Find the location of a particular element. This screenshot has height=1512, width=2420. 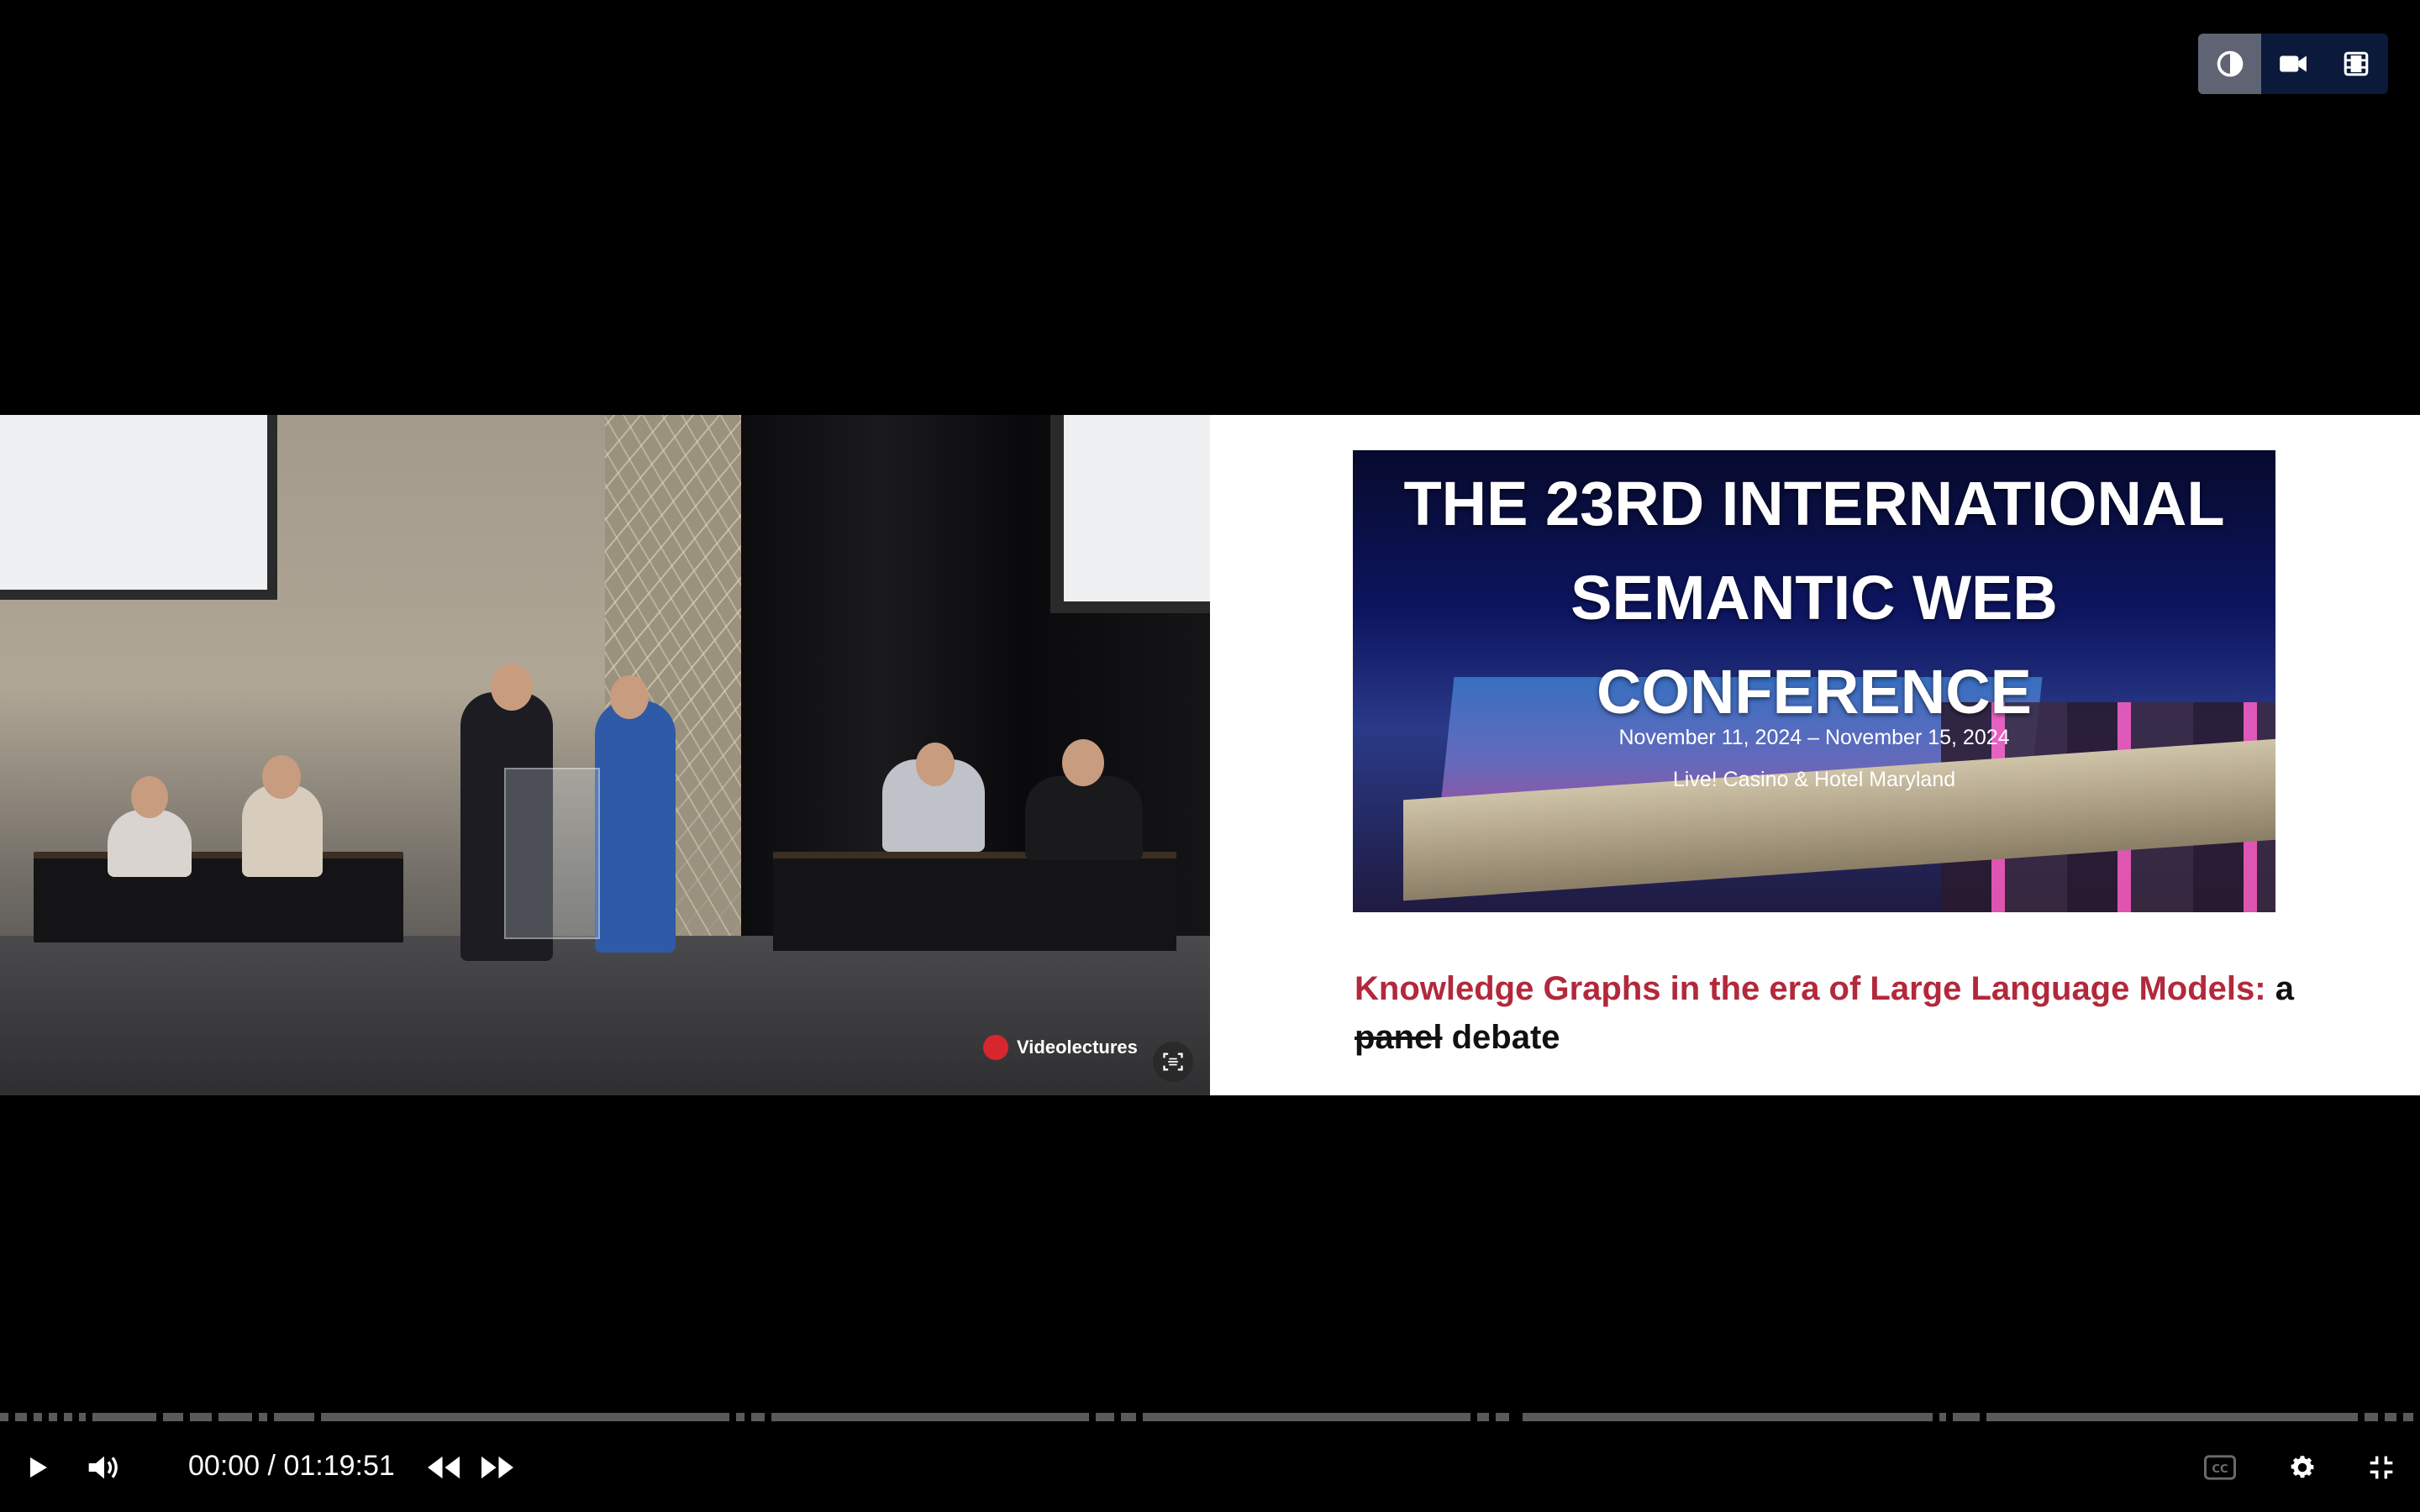

volume-button is located at coordinates (105, 1467).